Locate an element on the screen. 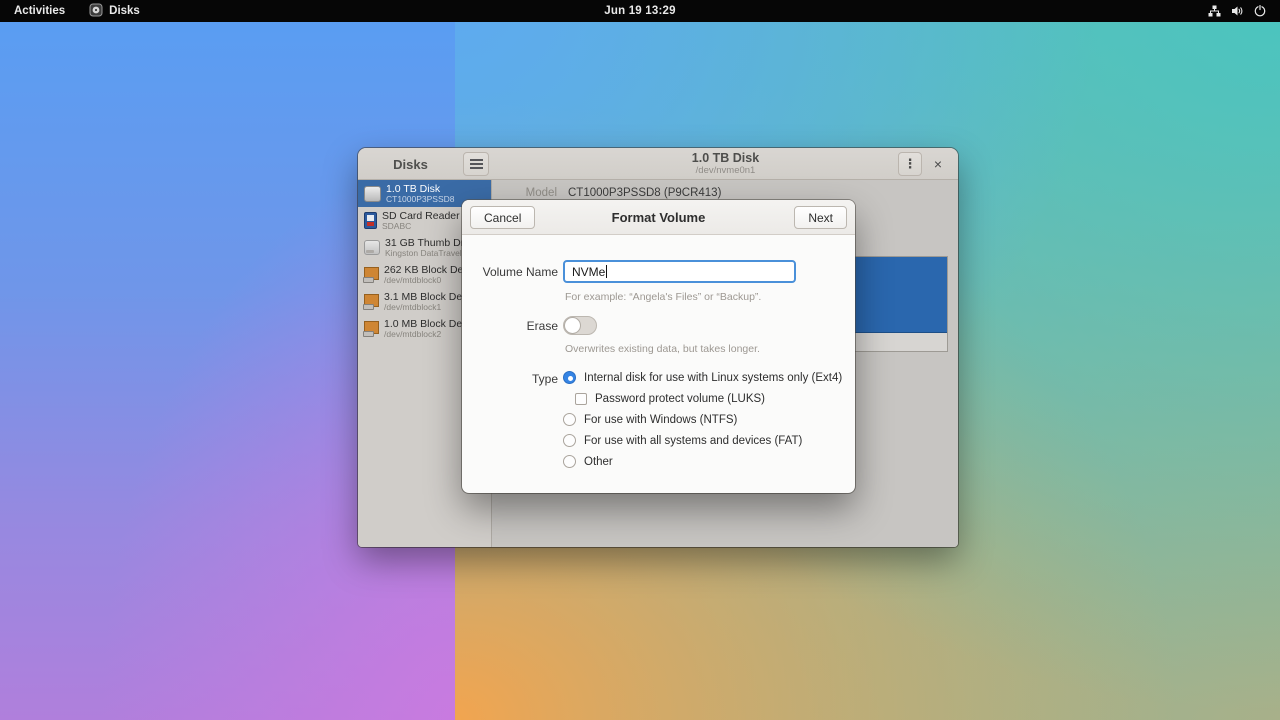  clock: Jun 19 13:29 is located at coordinates (639, 11).